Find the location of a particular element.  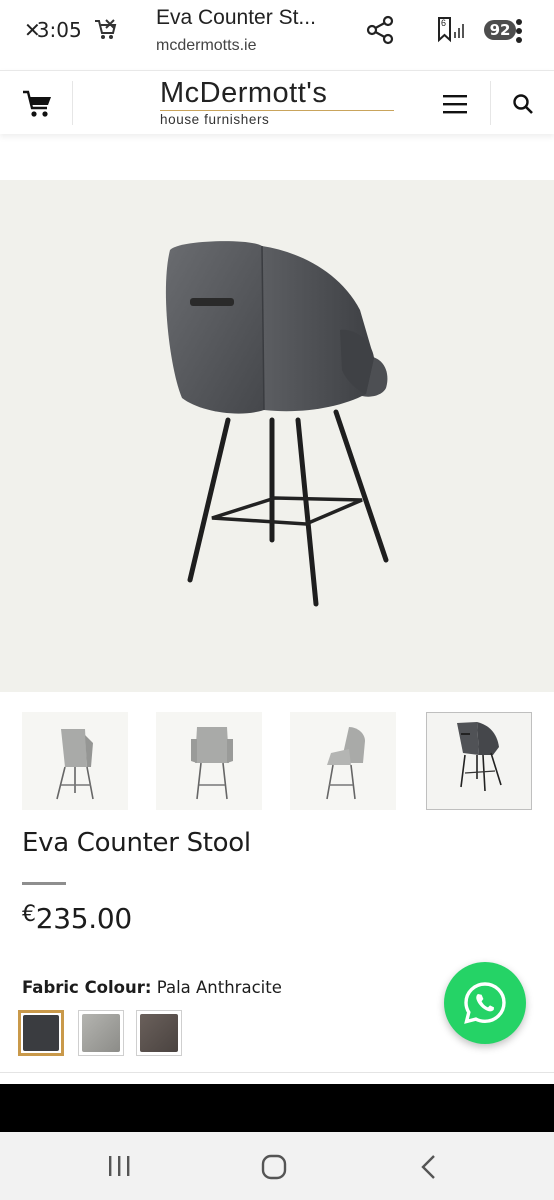

page-url: mcdermotts.ie is located at coordinates (206, 46).